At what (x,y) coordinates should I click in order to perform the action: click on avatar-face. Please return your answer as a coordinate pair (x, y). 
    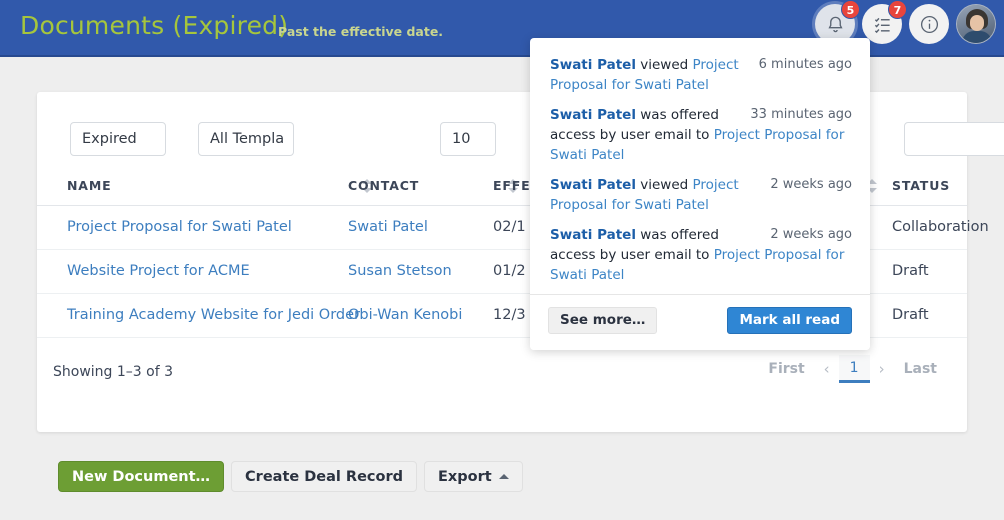
    Looking at the image, I should click on (977, 23).